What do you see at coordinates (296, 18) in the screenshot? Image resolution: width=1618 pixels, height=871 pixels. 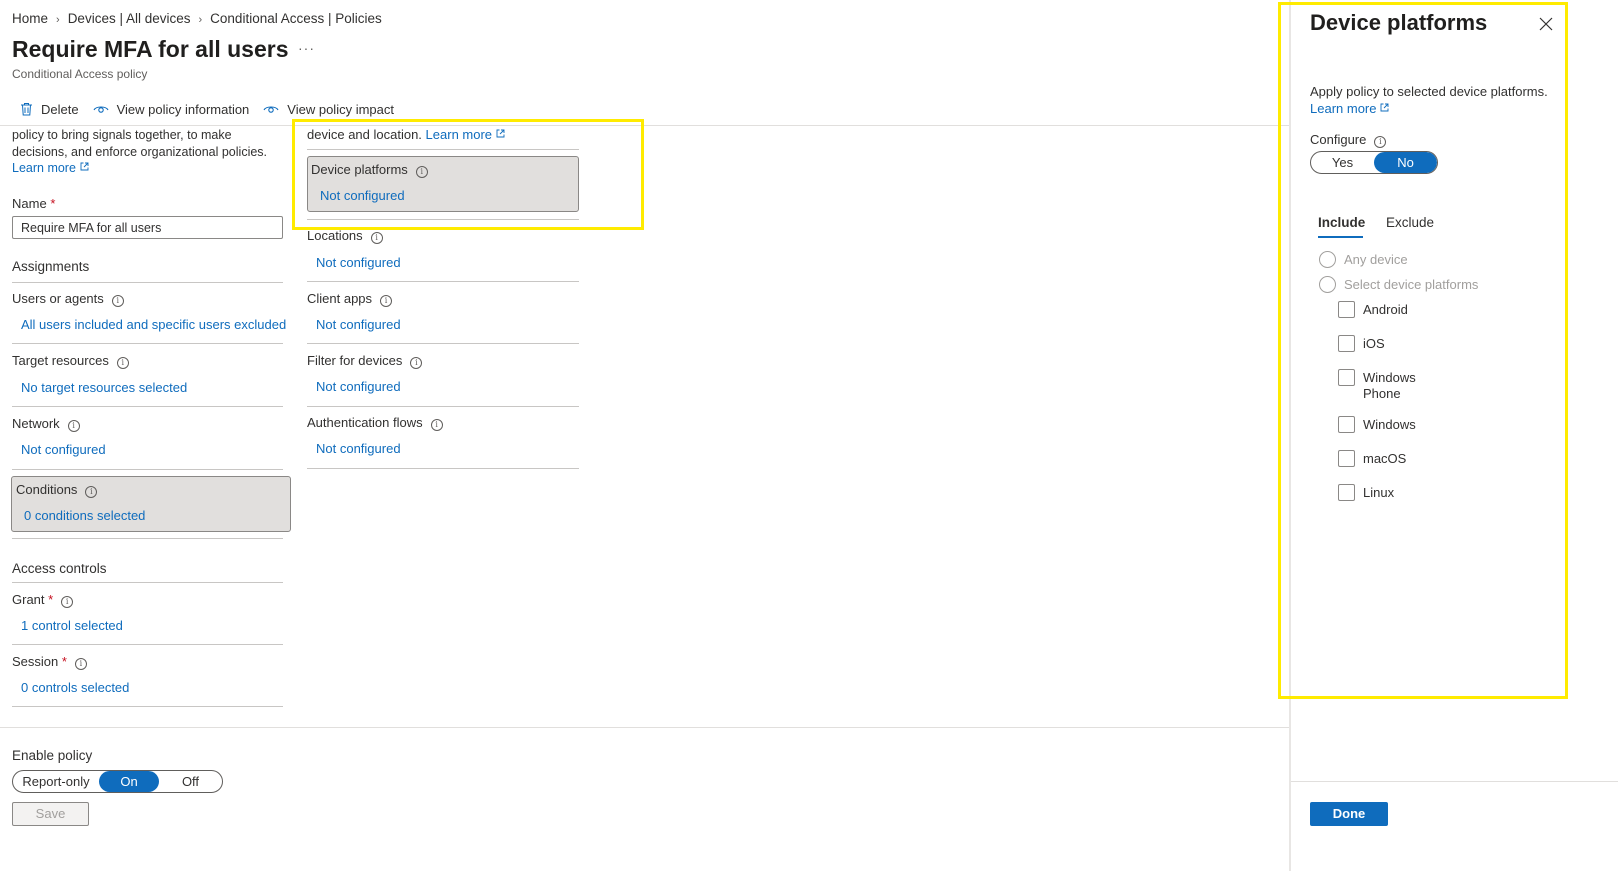 I see `breadcrumb-policies: Conditional Access | Policies` at bounding box center [296, 18].